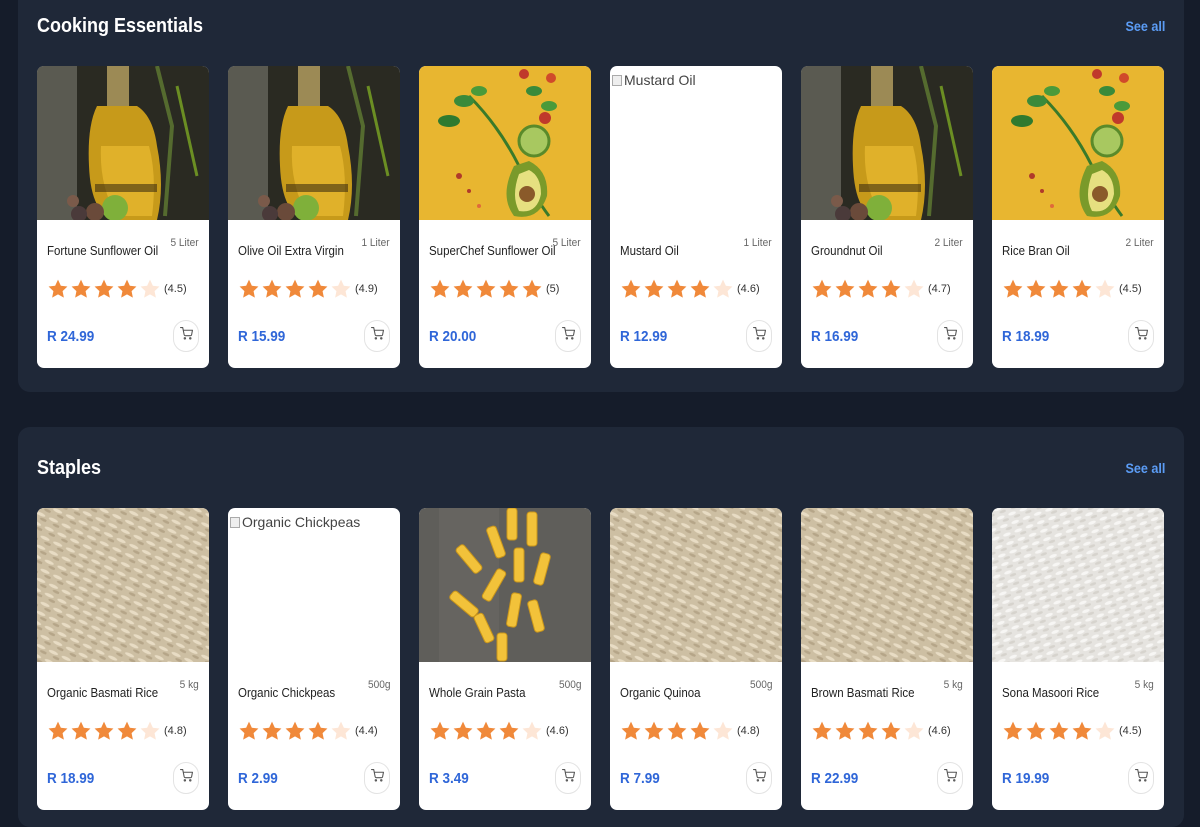 This screenshot has height=827, width=1200. Describe the element at coordinates (287, 693) in the screenshot. I see `product-name: Organic Chickpeas` at that location.